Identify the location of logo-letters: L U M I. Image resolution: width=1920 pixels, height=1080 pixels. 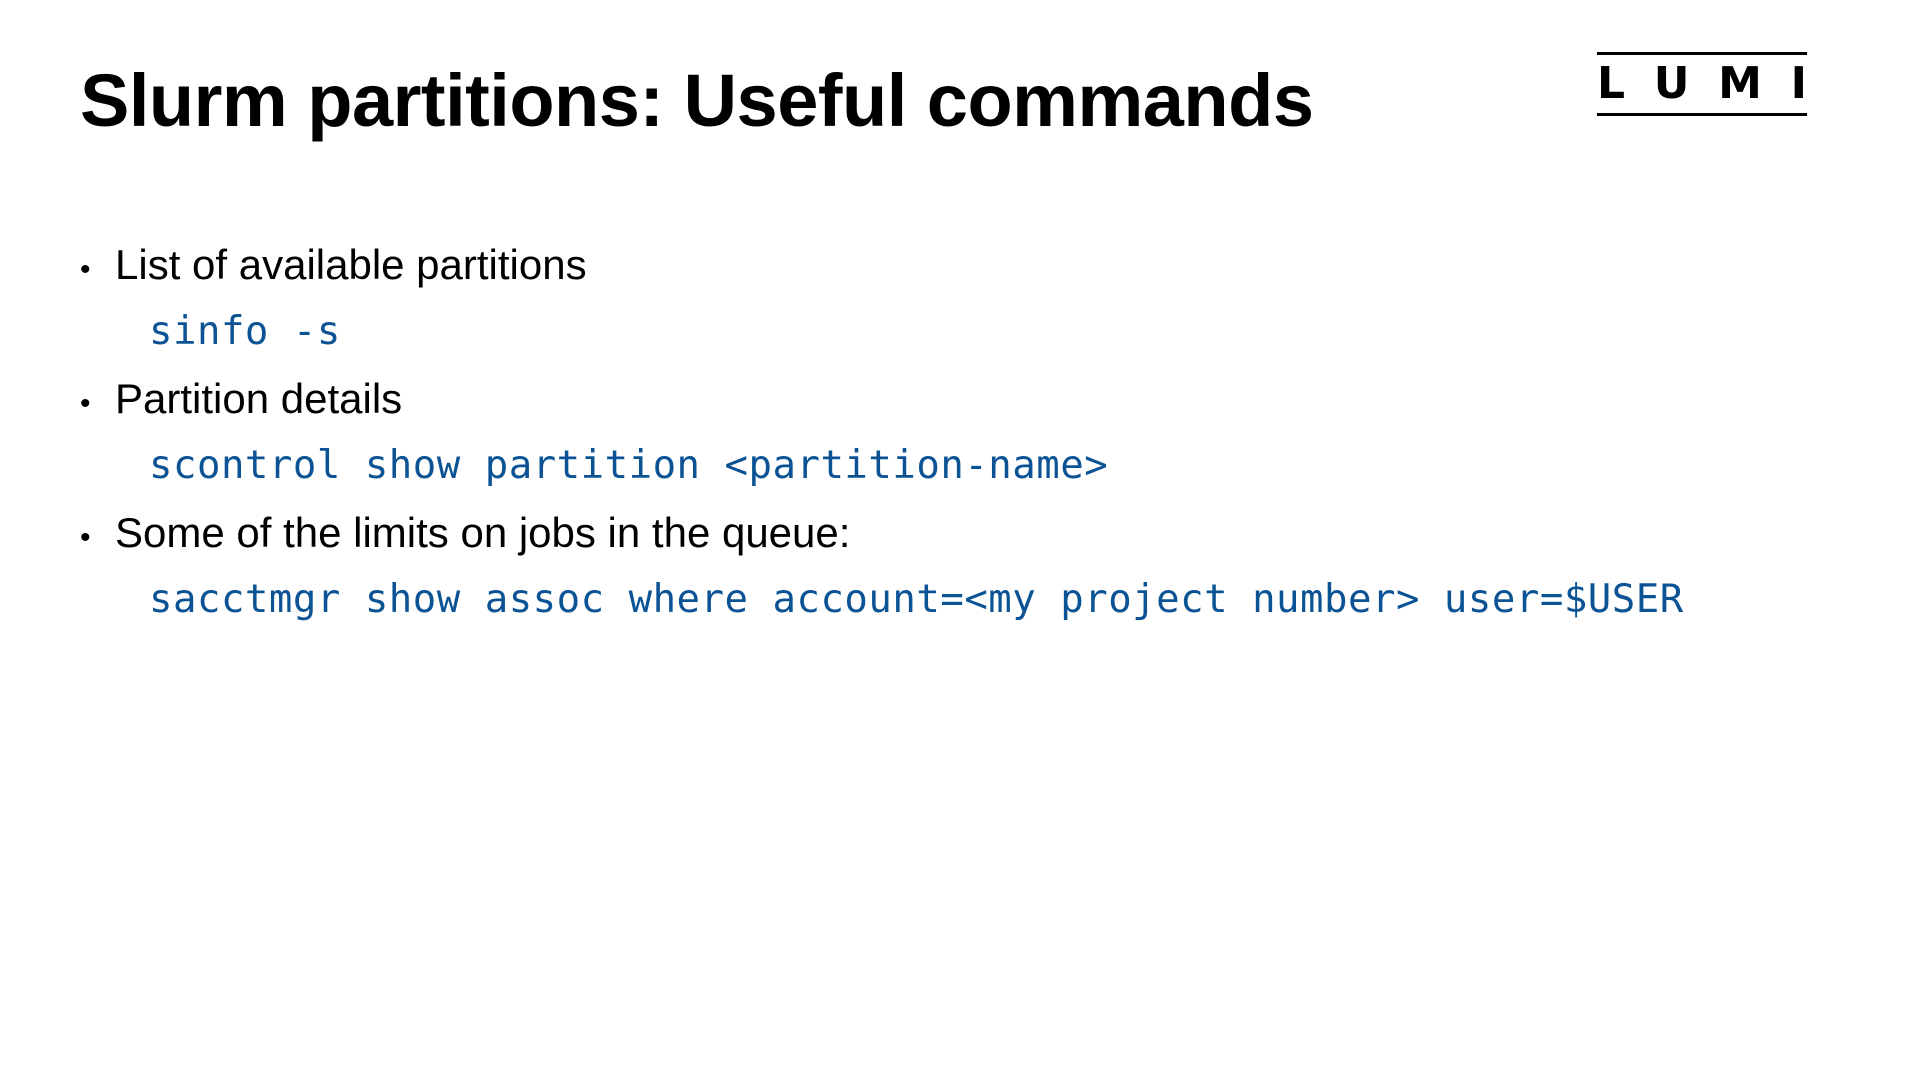
(1702, 84).